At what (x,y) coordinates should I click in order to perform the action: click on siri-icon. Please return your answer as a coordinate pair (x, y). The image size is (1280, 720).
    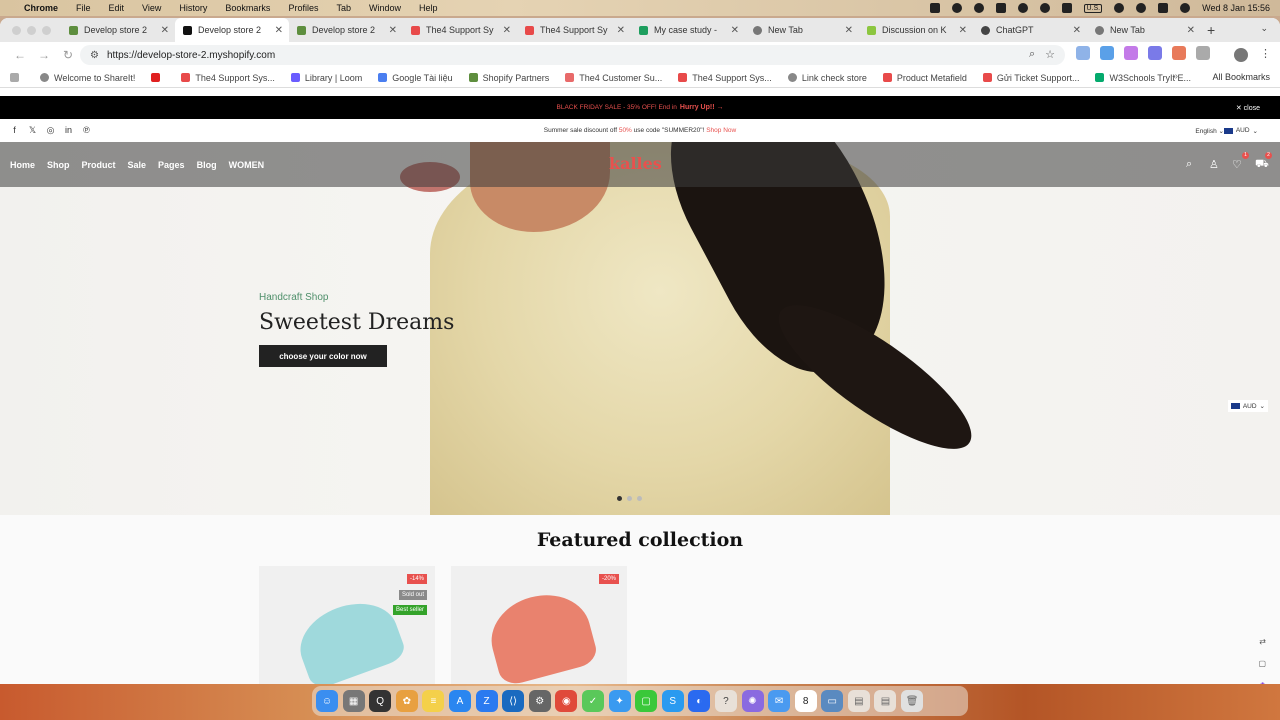
    Looking at the image, I should click on (1185, 8).